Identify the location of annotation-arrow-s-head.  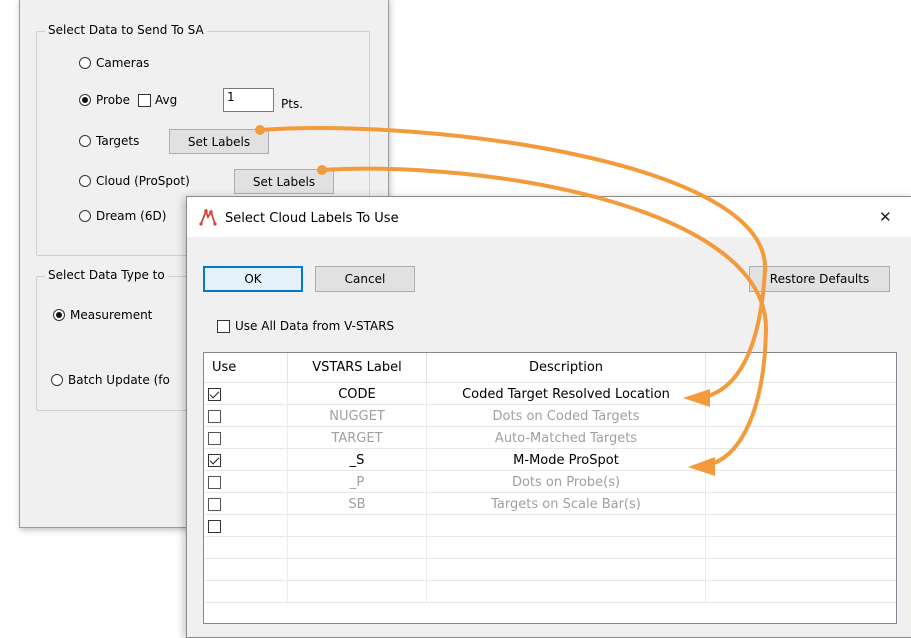
(701, 466).